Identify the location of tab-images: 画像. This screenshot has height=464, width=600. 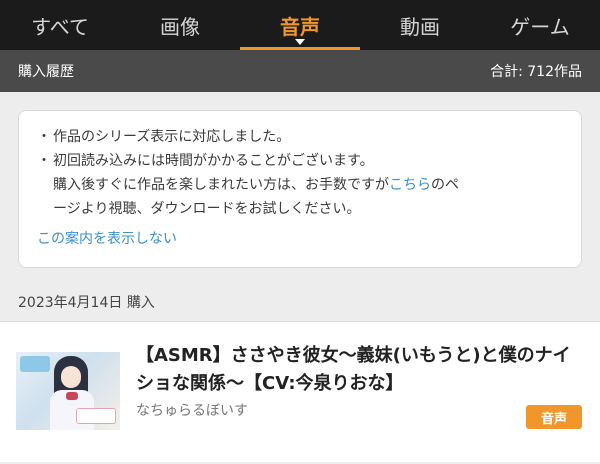
(180, 25).